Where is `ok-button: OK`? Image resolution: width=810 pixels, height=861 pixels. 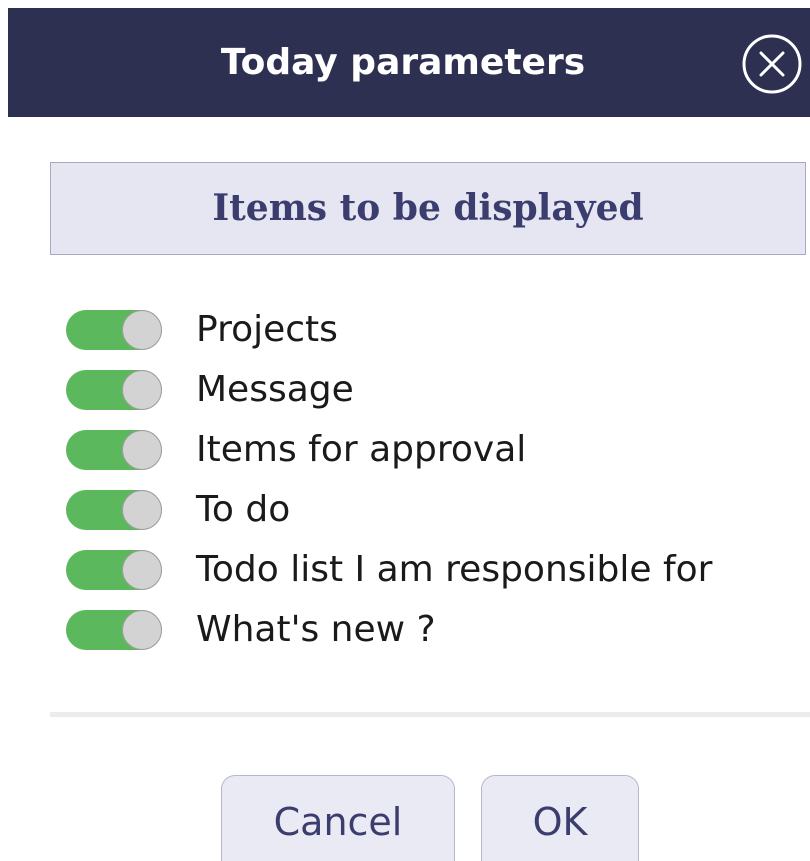
ok-button: OK is located at coordinates (560, 818).